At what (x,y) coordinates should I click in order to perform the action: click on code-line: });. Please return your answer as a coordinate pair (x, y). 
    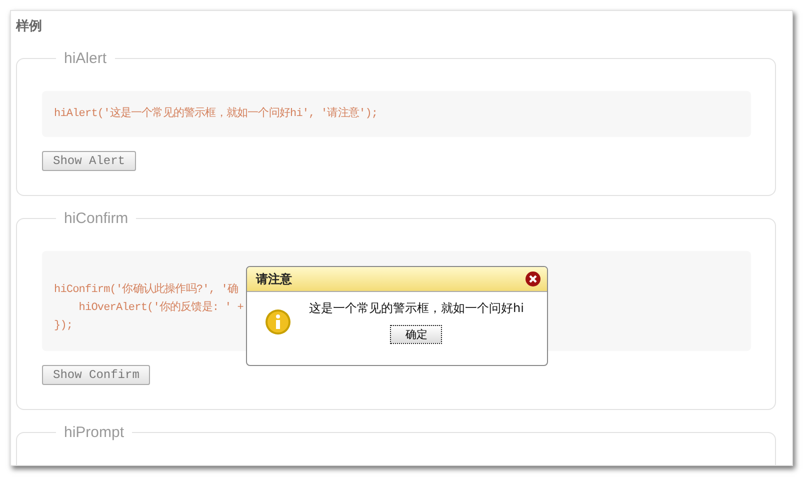
    Looking at the image, I should click on (63, 326).